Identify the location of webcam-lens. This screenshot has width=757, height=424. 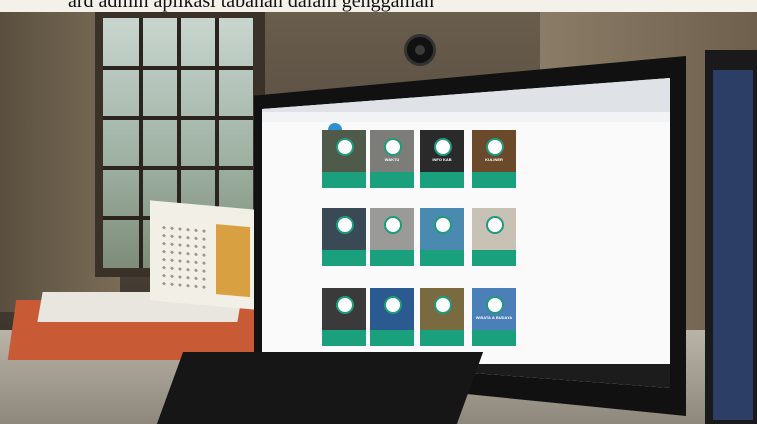
(420, 50).